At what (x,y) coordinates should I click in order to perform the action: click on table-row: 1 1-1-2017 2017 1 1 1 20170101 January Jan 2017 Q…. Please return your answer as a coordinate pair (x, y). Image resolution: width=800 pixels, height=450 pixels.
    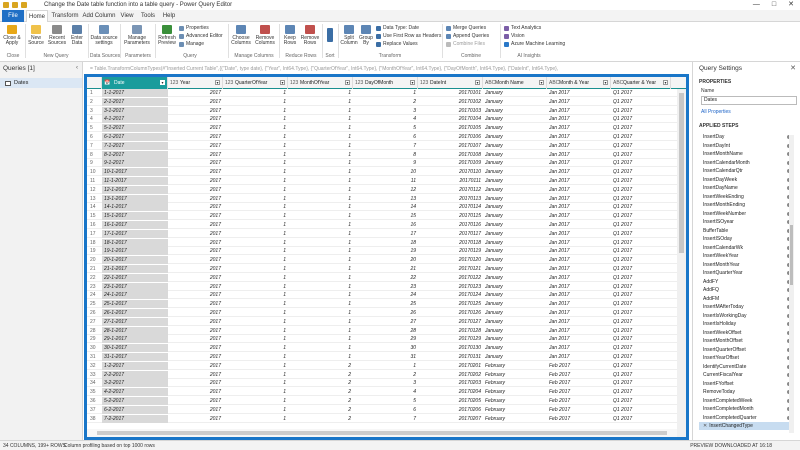
    Looking at the image, I should click on (386, 93).